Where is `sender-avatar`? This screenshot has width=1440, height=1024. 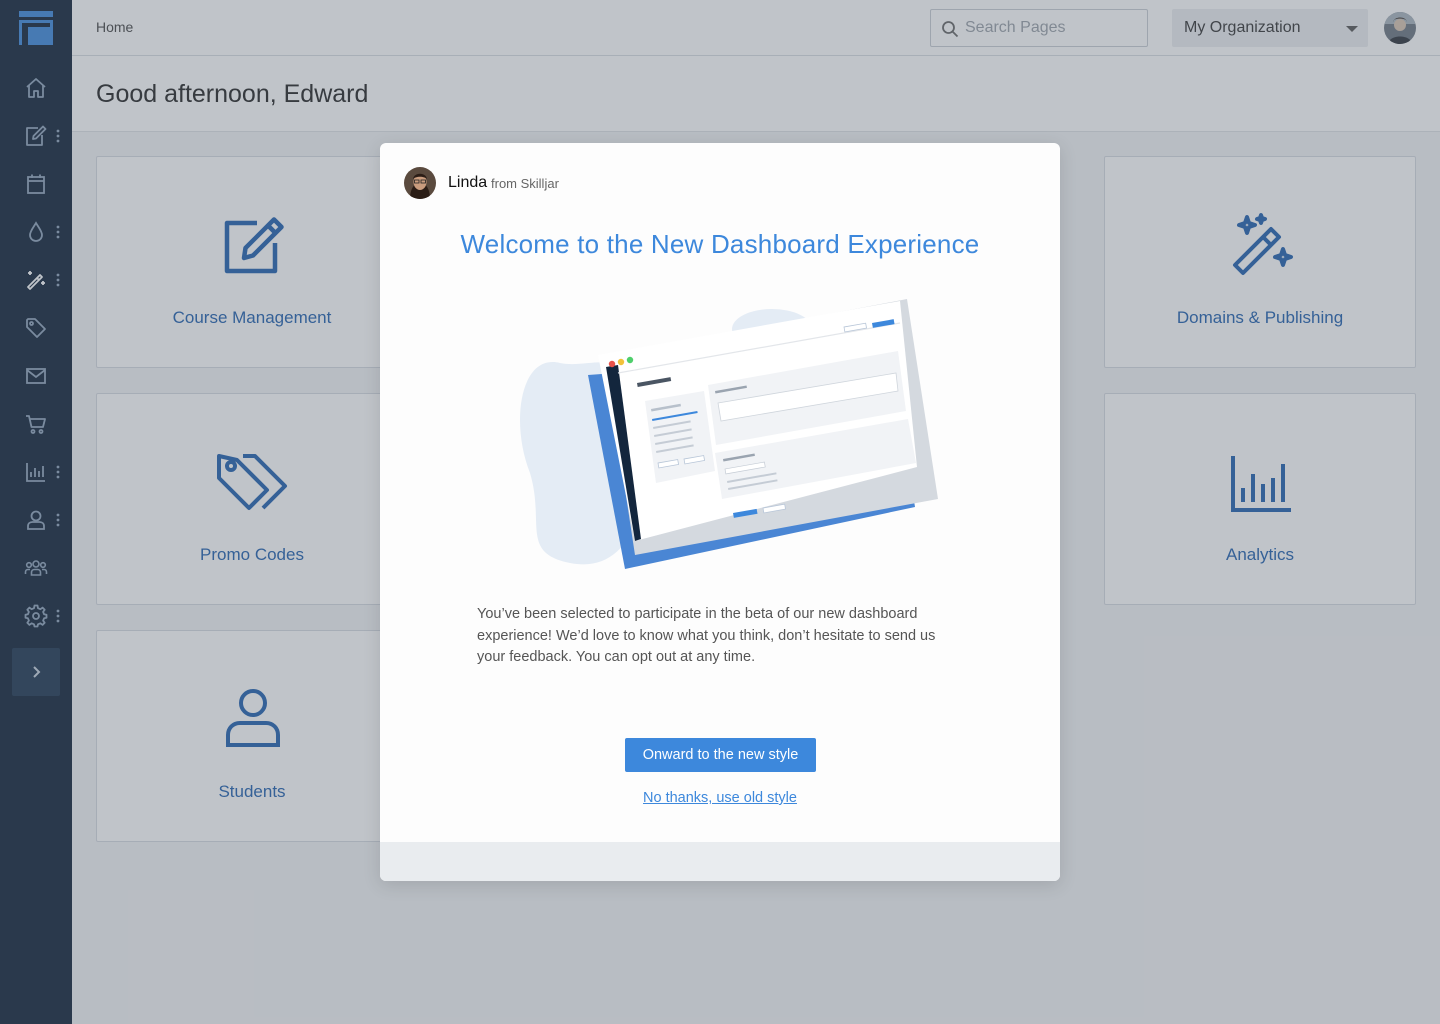
sender-avatar is located at coordinates (420, 183).